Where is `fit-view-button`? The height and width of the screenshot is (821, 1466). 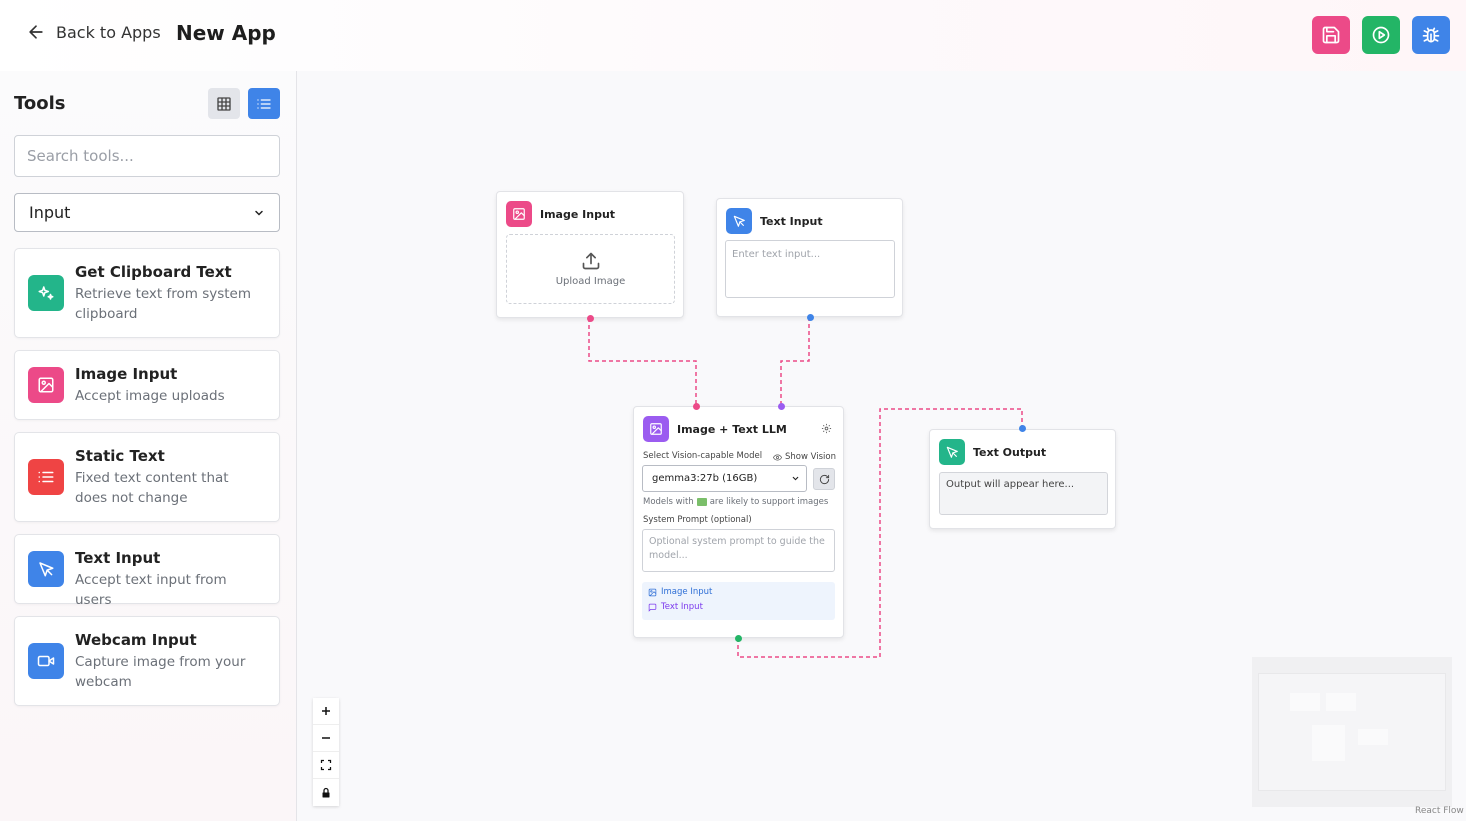
fit-view-button is located at coordinates (326, 765).